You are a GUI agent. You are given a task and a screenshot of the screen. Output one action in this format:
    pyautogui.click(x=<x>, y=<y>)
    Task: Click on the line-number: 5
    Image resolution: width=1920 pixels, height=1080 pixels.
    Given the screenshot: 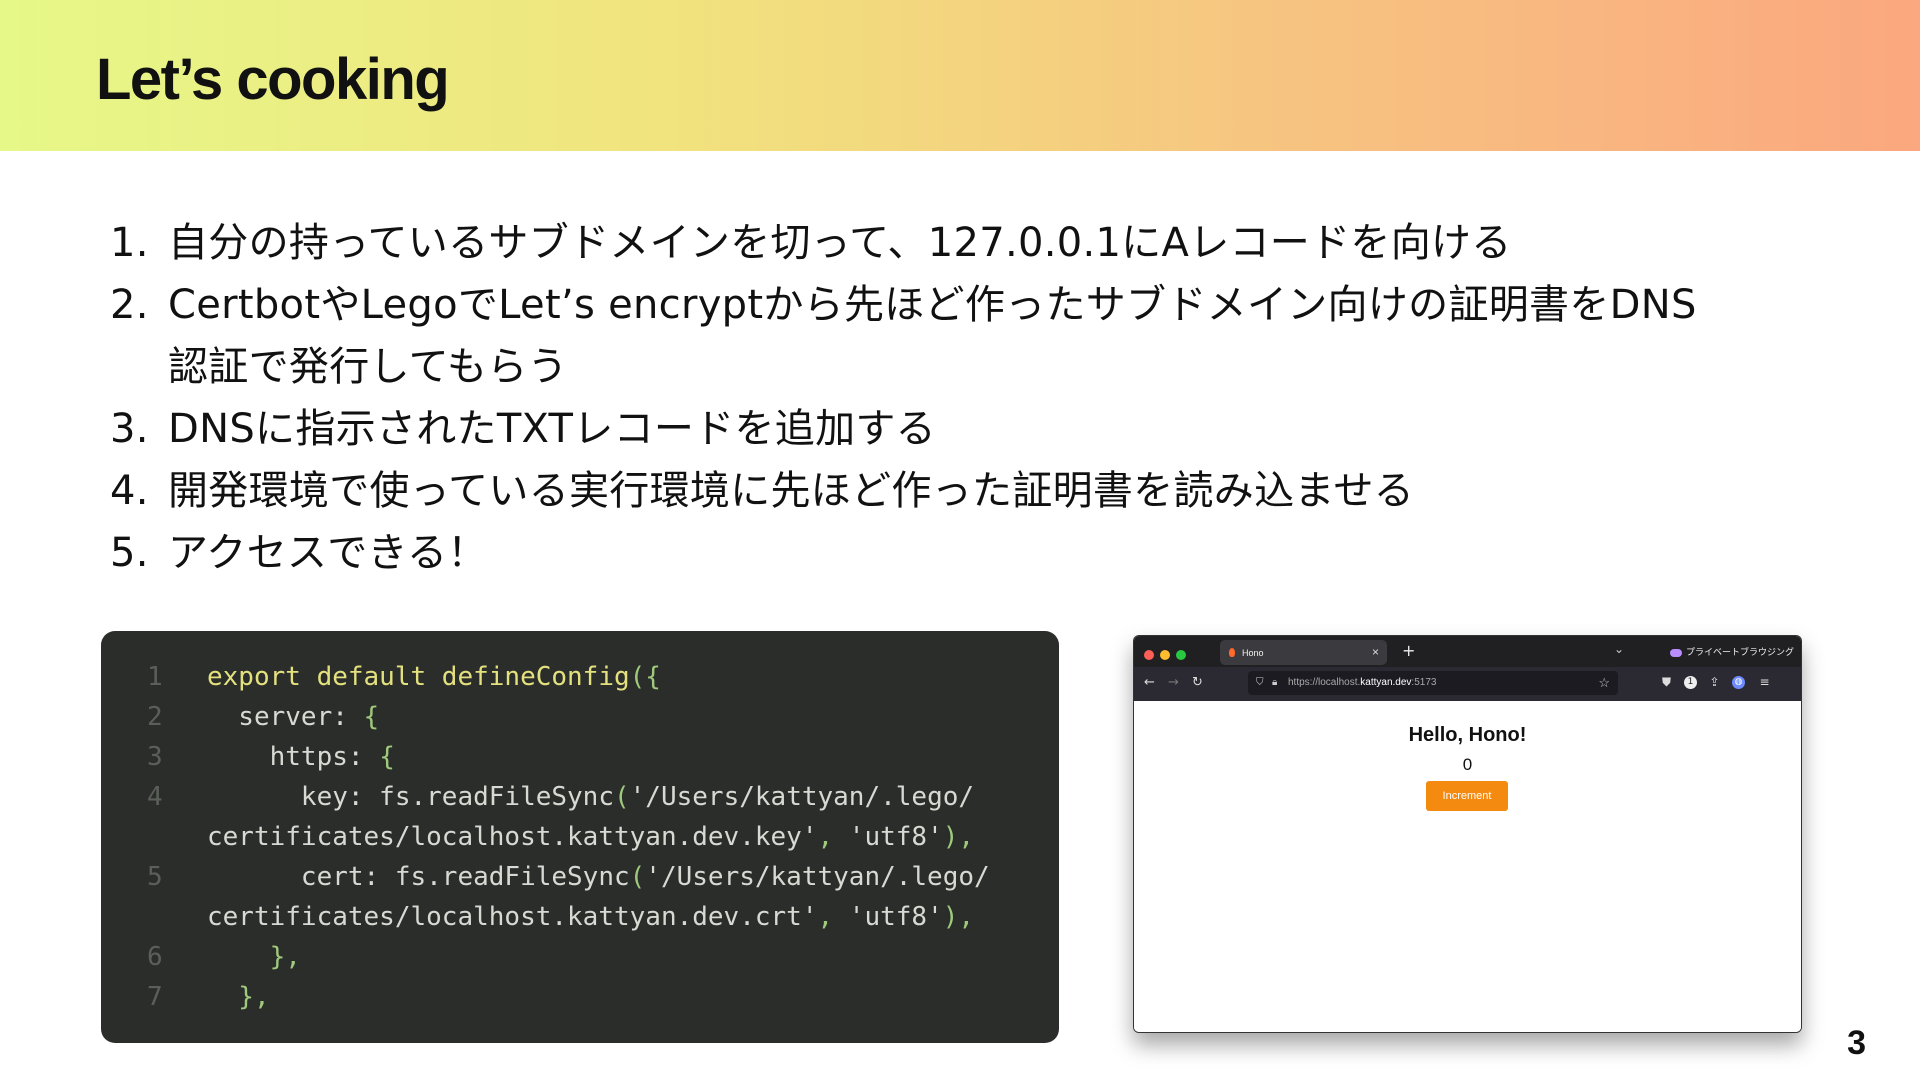 What is the action you would take?
    pyautogui.click(x=155, y=877)
    